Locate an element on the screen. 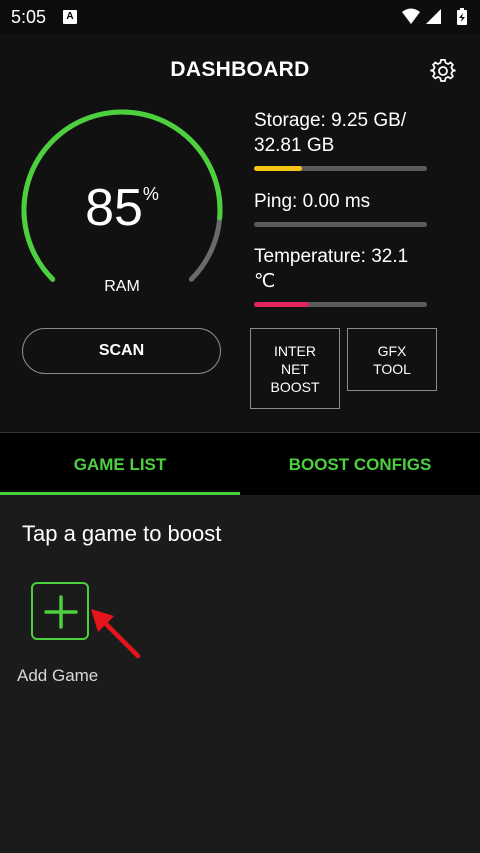 Image resolution: width=480 pixels, height=853 pixels. status-bar: 5:05 A is located at coordinates (240, 17).